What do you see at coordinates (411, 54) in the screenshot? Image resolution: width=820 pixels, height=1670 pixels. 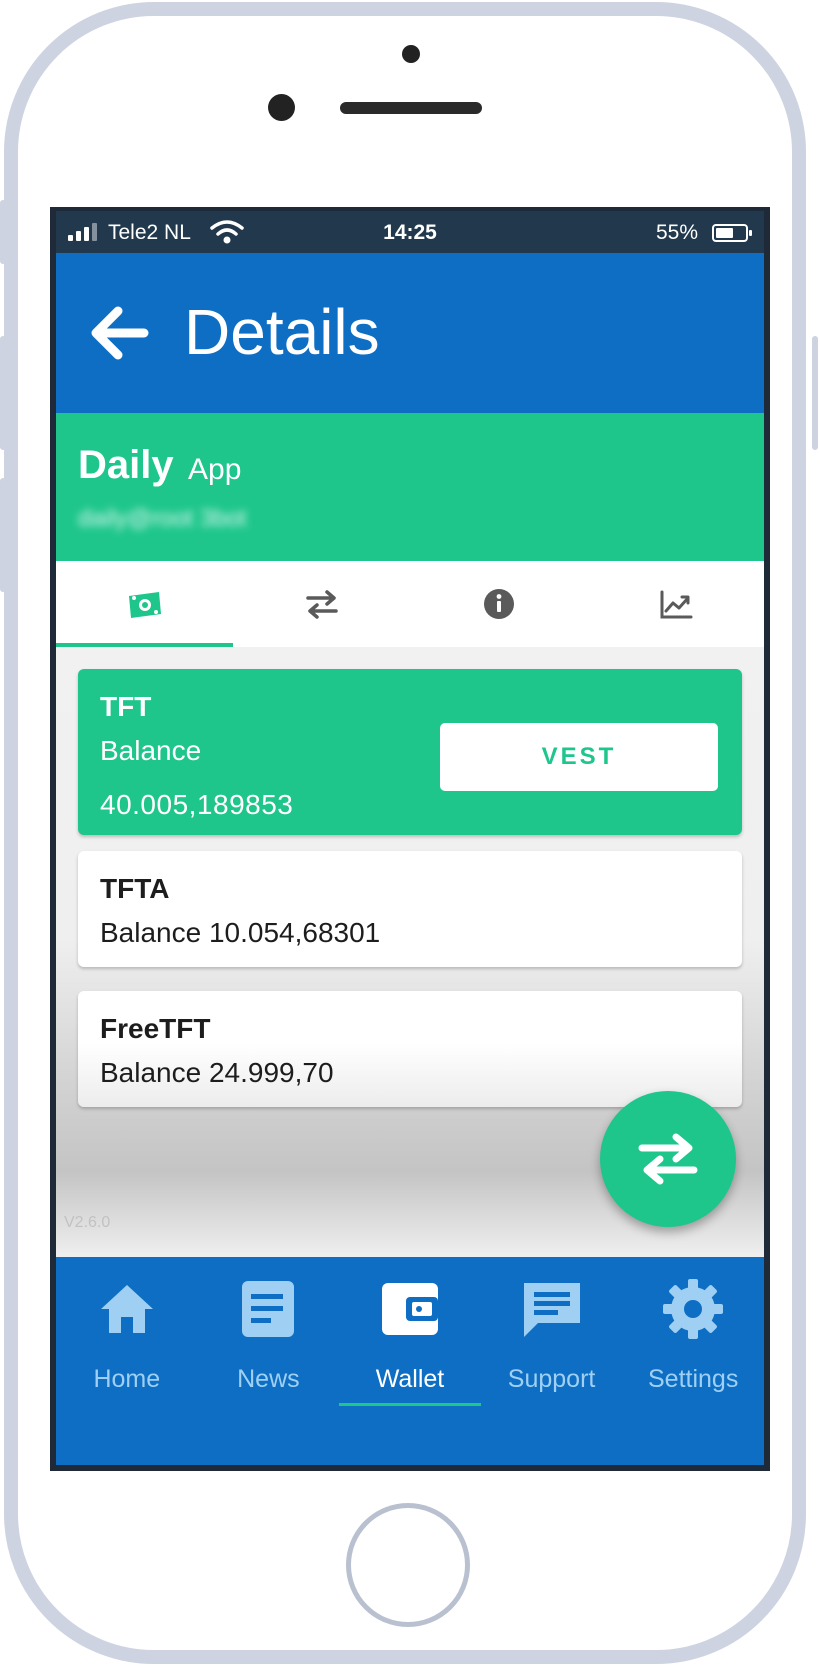 I see `camera-dot` at bounding box center [411, 54].